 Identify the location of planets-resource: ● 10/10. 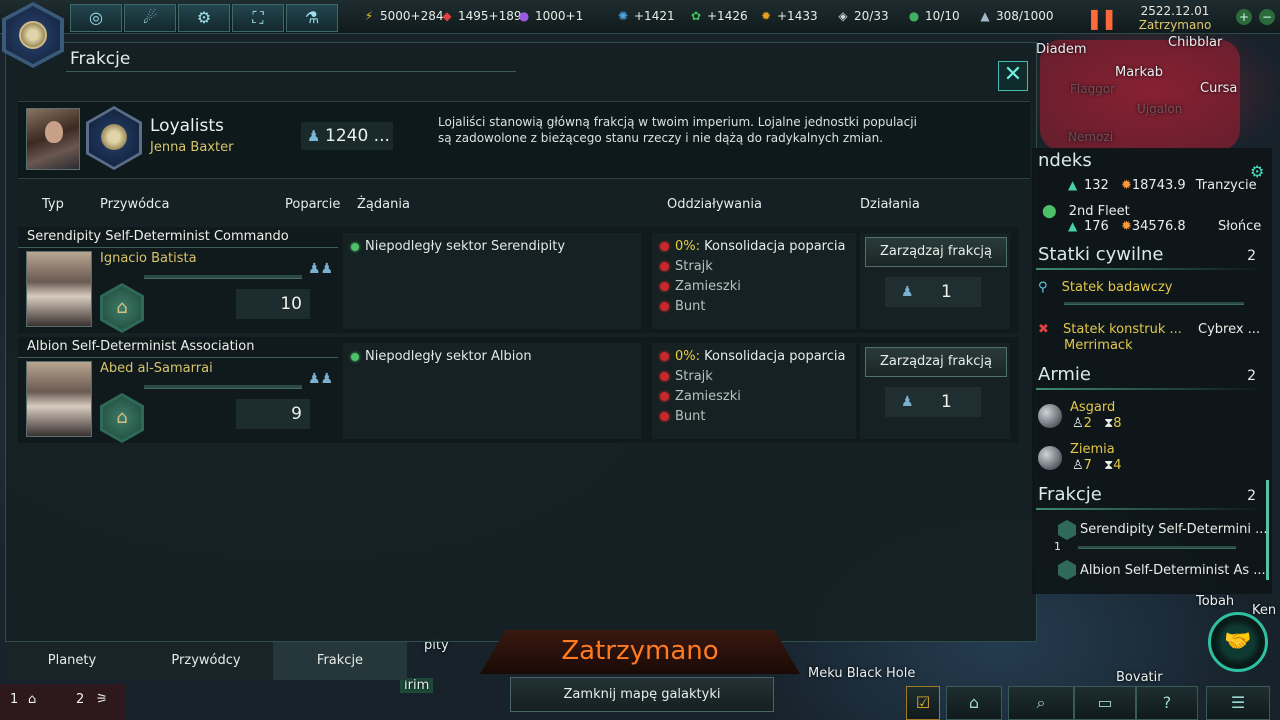
(933, 16).